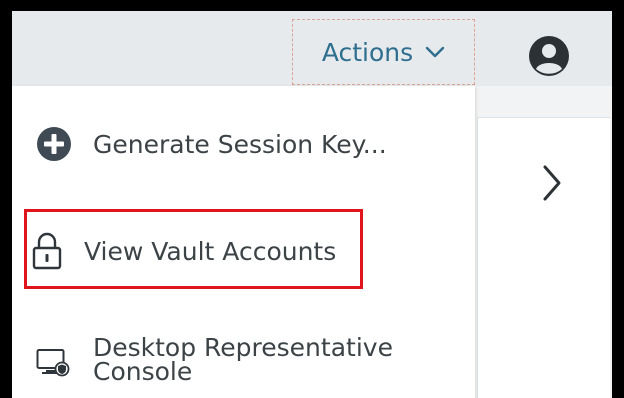 This screenshot has width=624, height=398. I want to click on menu-item-desktop-representative-console: Desktop Representative Console, so click(243, 358).